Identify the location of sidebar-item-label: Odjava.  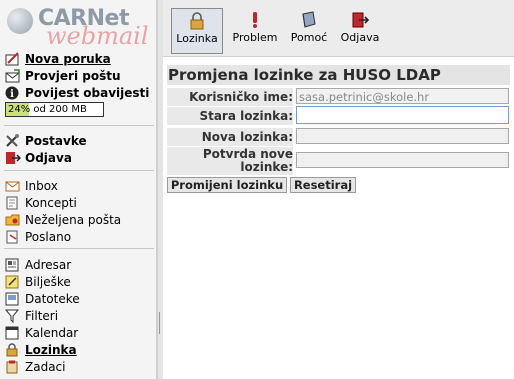
(48, 157).